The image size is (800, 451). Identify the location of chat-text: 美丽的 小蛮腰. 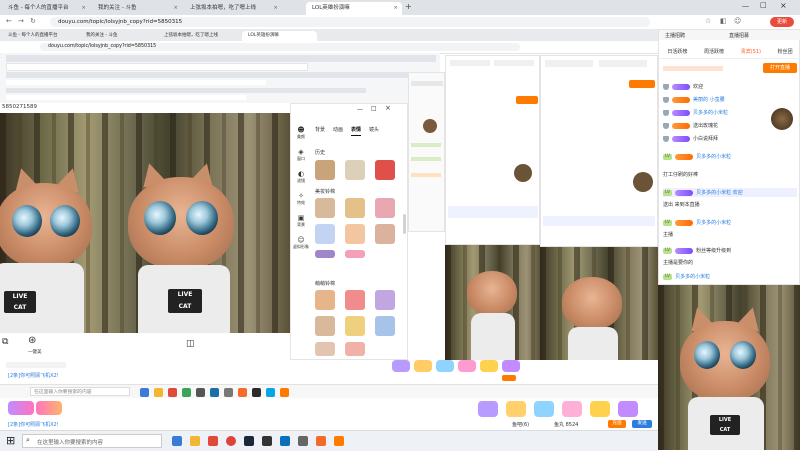
(709, 99).